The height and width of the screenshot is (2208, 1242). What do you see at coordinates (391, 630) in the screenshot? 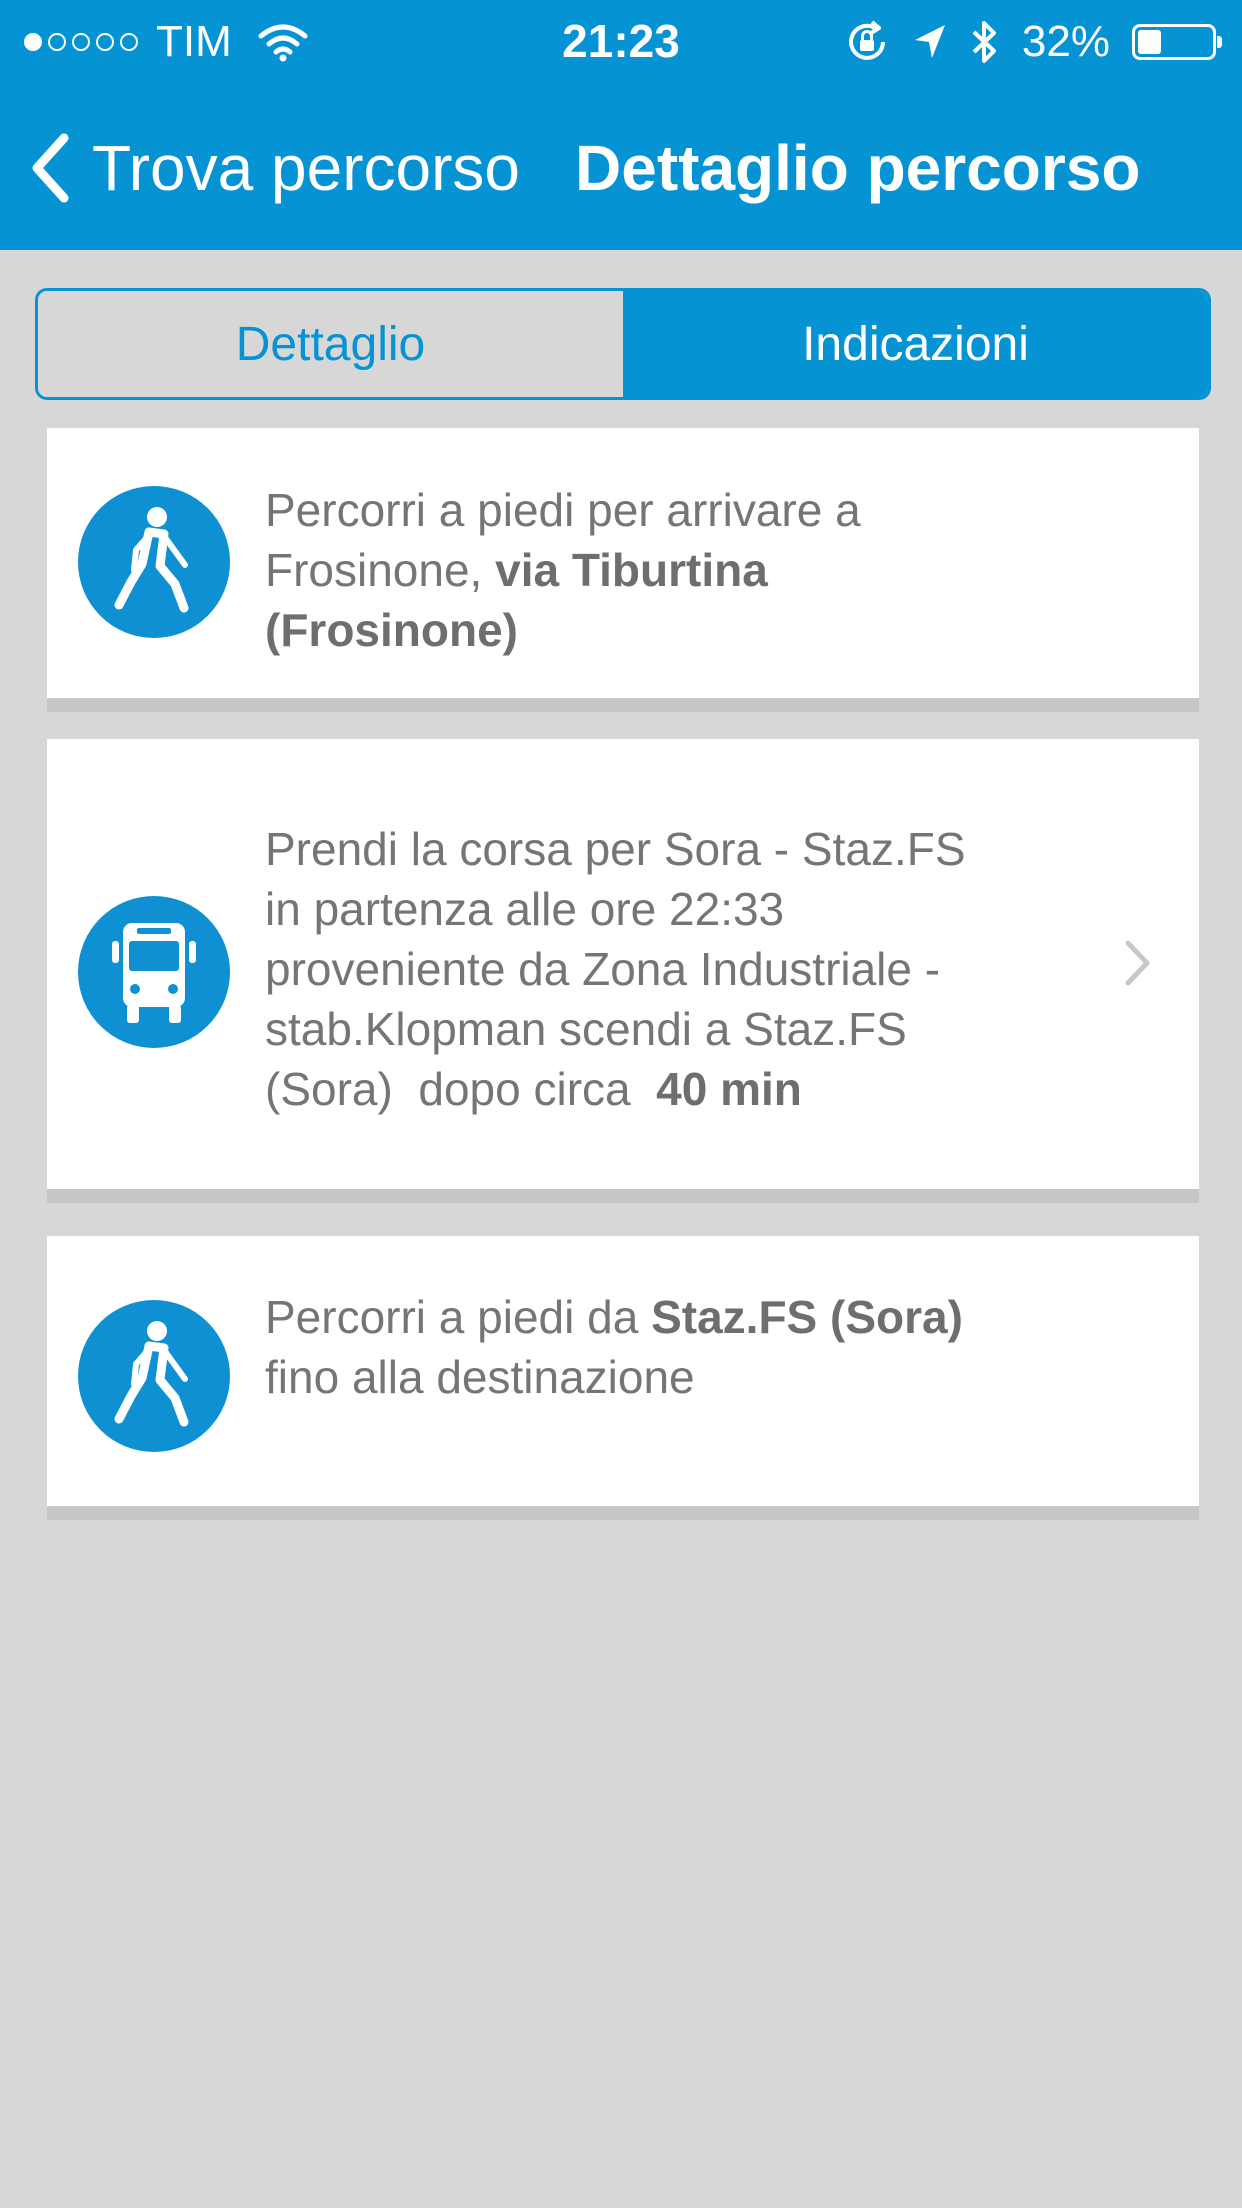
I see `step-1-city: (Frosinone)` at bounding box center [391, 630].